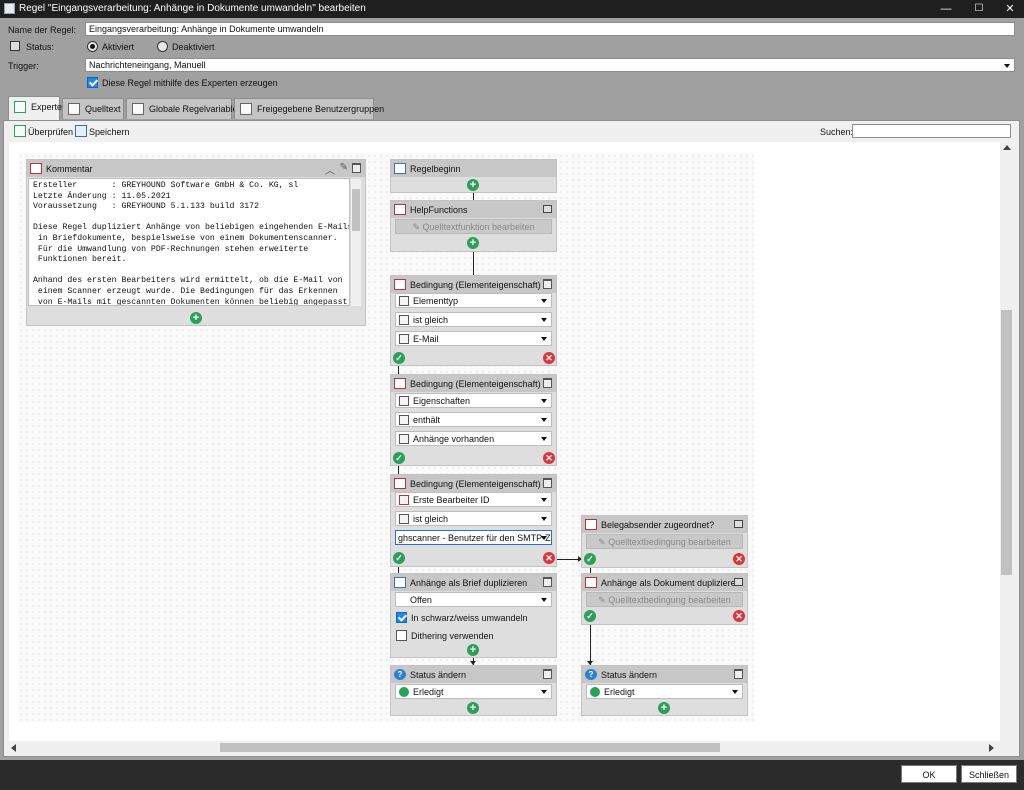 The width and height of the screenshot is (1024, 790). I want to click on tab-freigegebene-benutzergruppen: Freigegebene Benutzergruppen, so click(309, 108).